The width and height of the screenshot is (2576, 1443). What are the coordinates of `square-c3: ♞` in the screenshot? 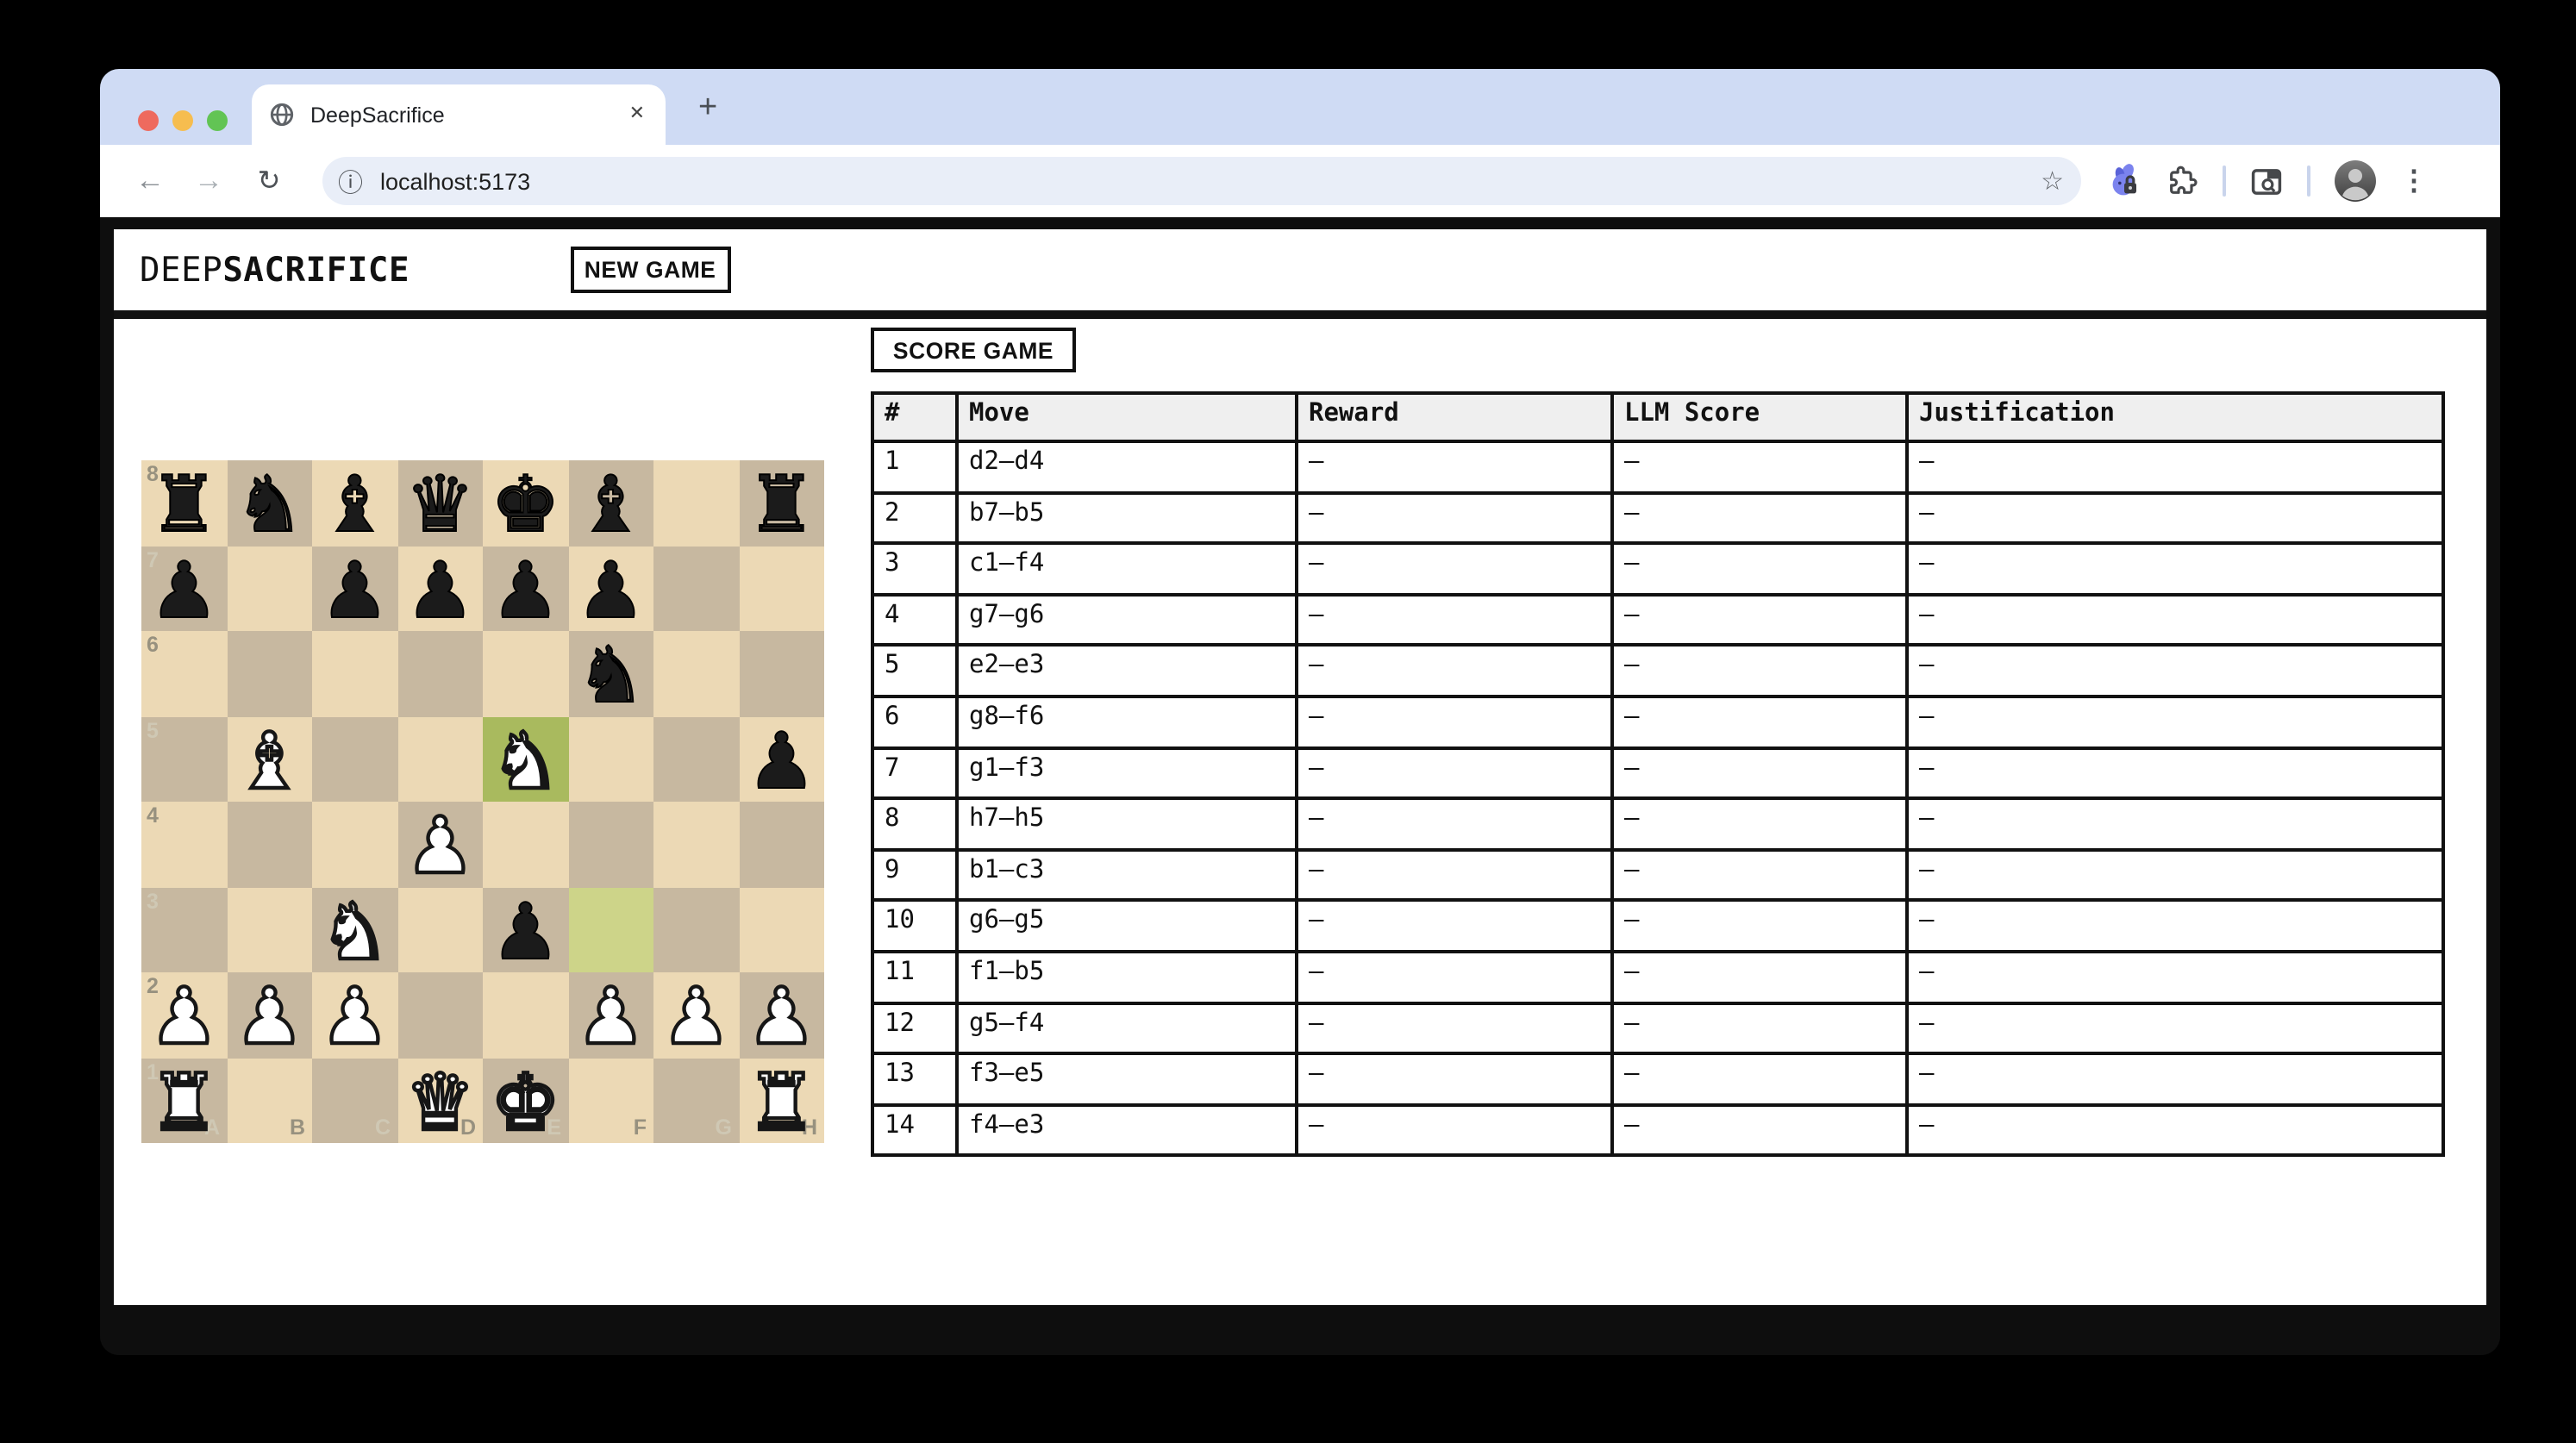 It's located at (354, 931).